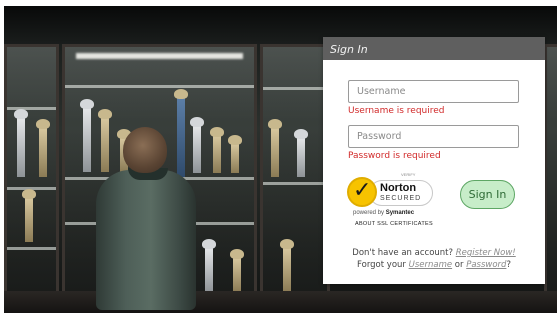 This screenshot has width=557, height=313. What do you see at coordinates (349, 49) in the screenshot?
I see `login-title: Sign In` at bounding box center [349, 49].